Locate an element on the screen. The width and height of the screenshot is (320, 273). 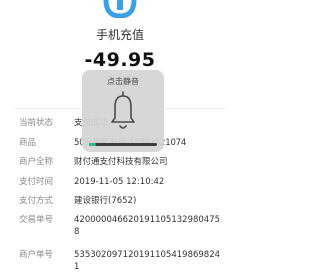
payment-amount: -49.95 is located at coordinates (120, 60).